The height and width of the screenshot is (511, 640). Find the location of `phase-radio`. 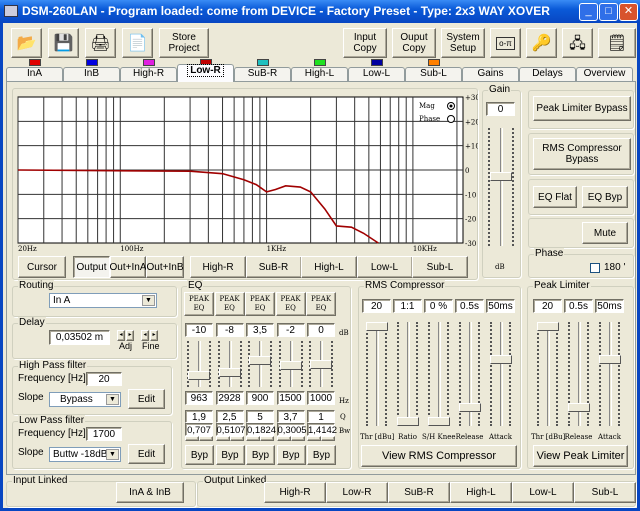

phase-radio is located at coordinates (451, 119).